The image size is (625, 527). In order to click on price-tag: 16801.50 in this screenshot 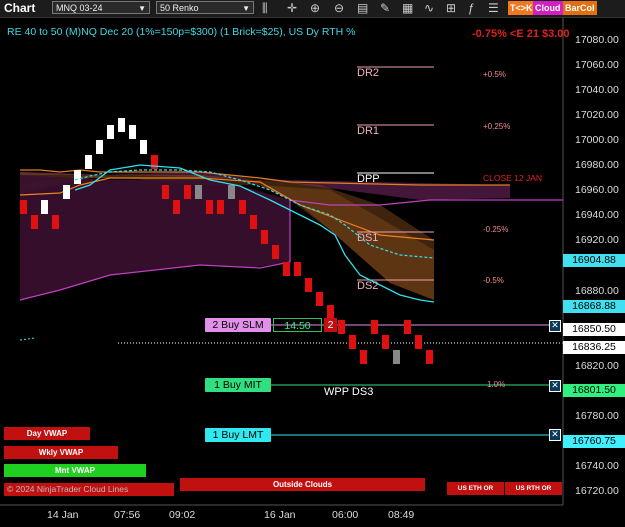, I will do `click(594, 391)`.